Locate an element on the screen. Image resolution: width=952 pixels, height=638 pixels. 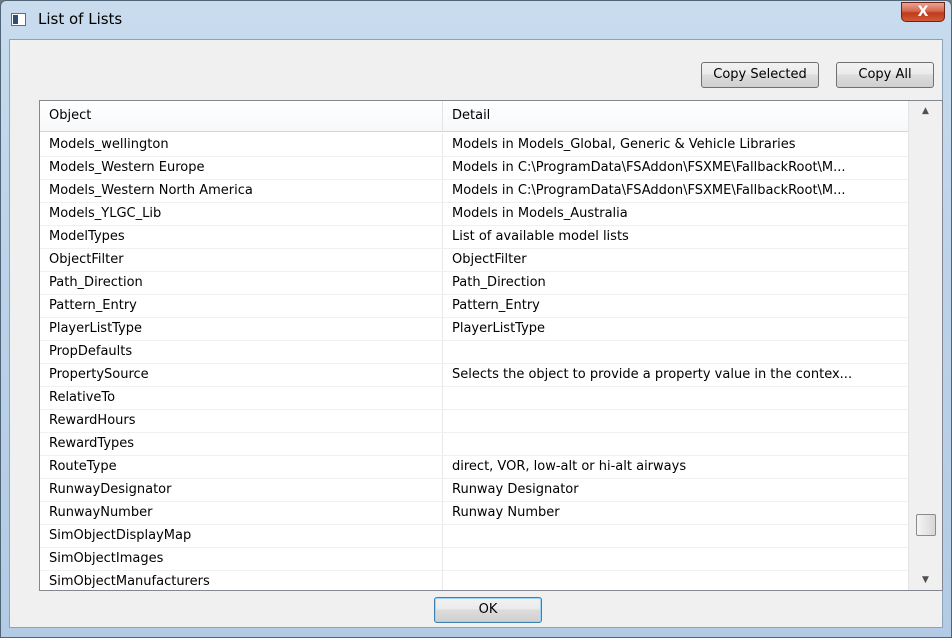
table-row: RewardTypes is located at coordinates (474, 444).